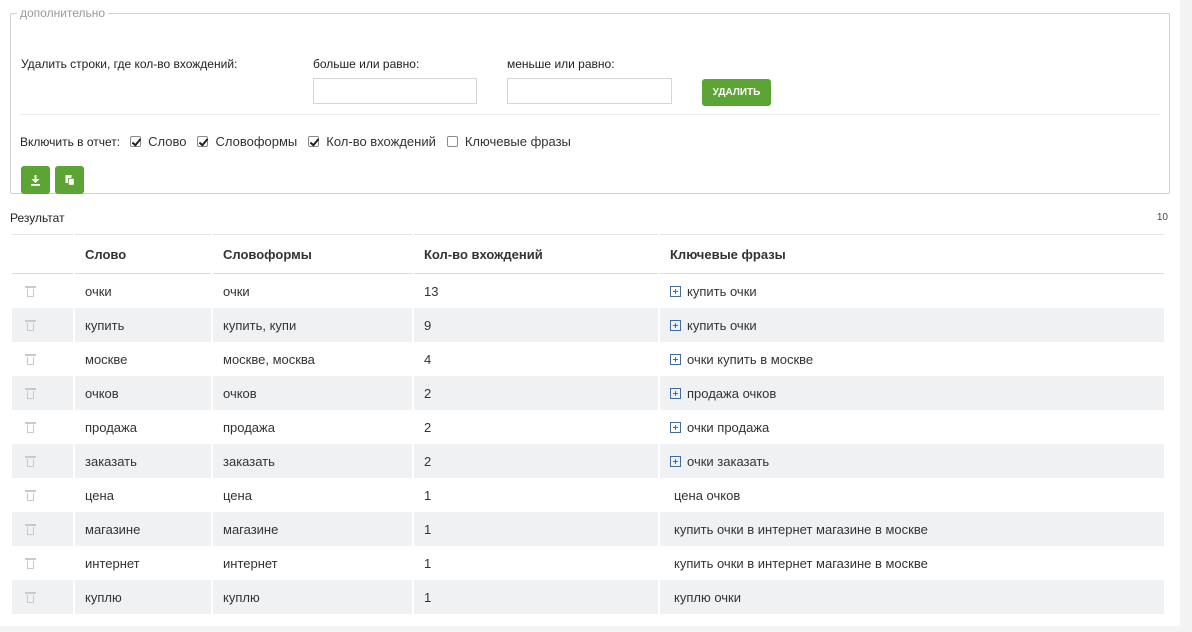 This screenshot has height=632, width=1192. Describe the element at coordinates (167, 141) in the screenshot. I see `checkbox-label: Слово` at that location.